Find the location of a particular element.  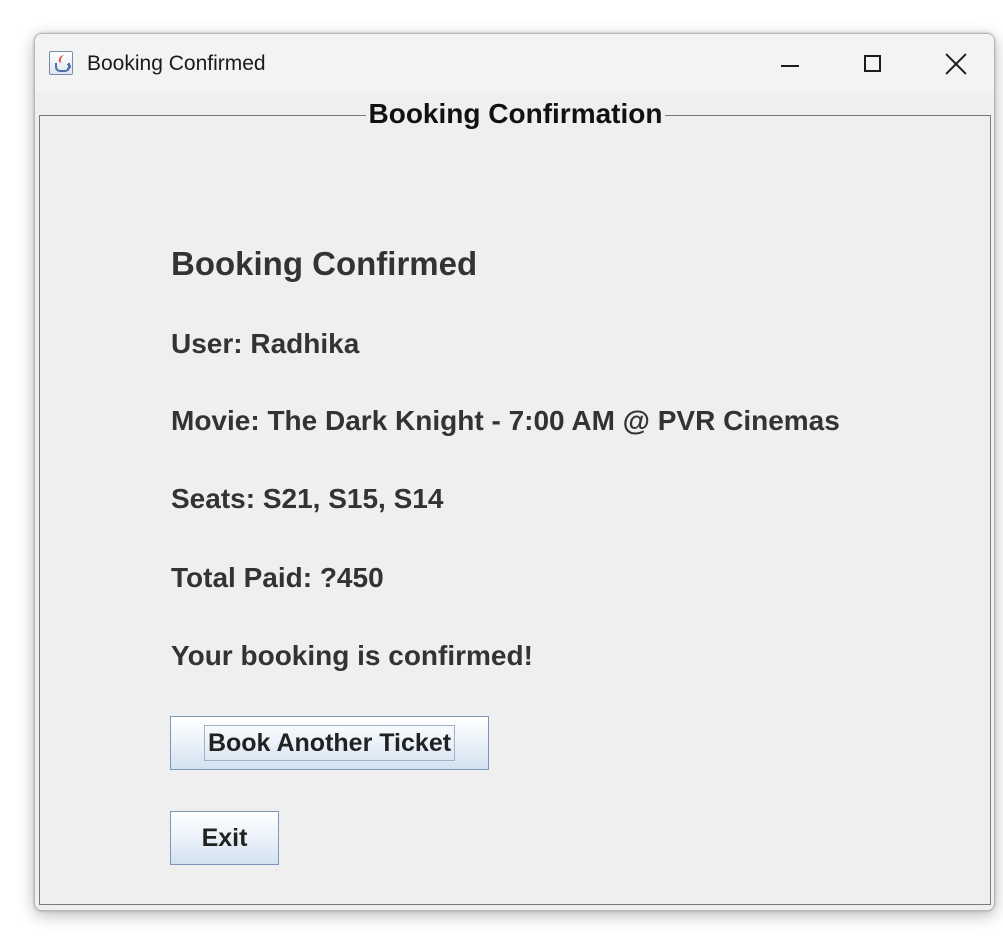

total-paid-label: Total Paid: ?450 is located at coordinates (277, 577).